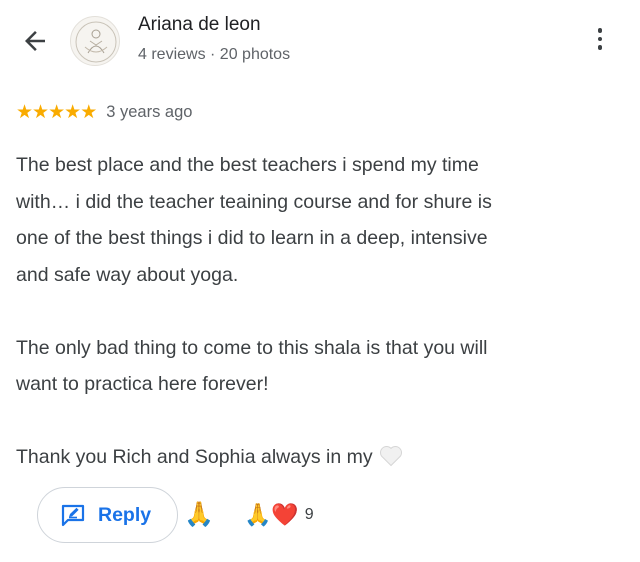 This screenshot has height=562, width=640. I want to click on reviewer-name: Ariana de leon, so click(199, 25).